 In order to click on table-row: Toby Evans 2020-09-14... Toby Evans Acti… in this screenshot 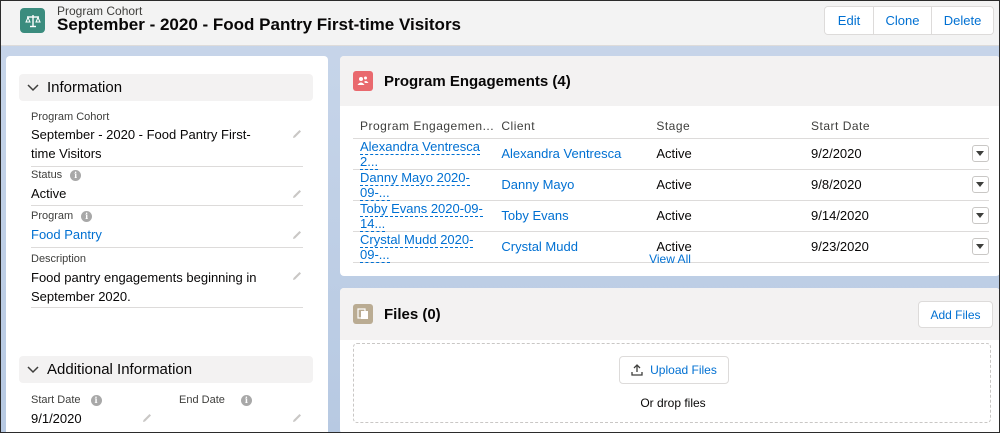, I will do `click(671, 216)`.